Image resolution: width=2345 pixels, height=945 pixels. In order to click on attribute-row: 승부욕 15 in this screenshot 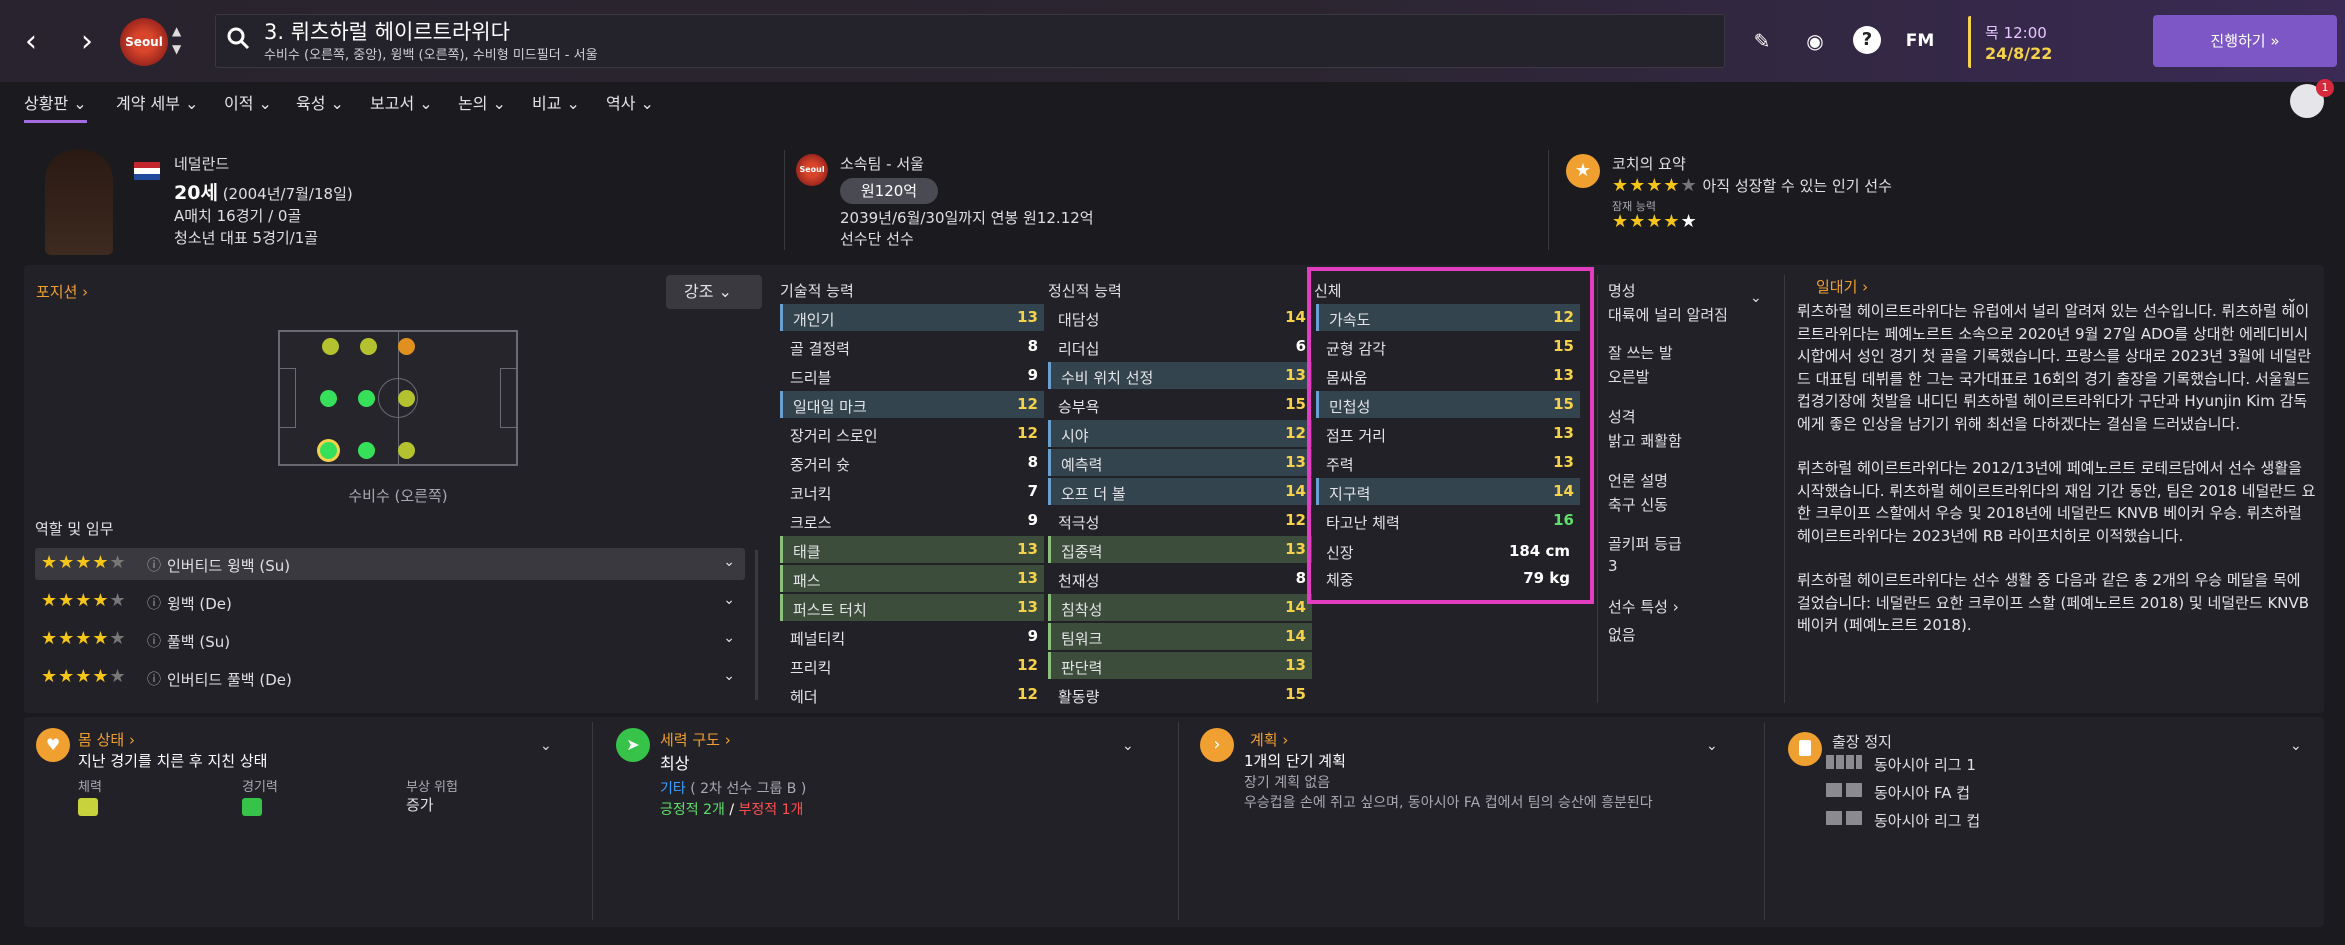, I will do `click(1180, 404)`.